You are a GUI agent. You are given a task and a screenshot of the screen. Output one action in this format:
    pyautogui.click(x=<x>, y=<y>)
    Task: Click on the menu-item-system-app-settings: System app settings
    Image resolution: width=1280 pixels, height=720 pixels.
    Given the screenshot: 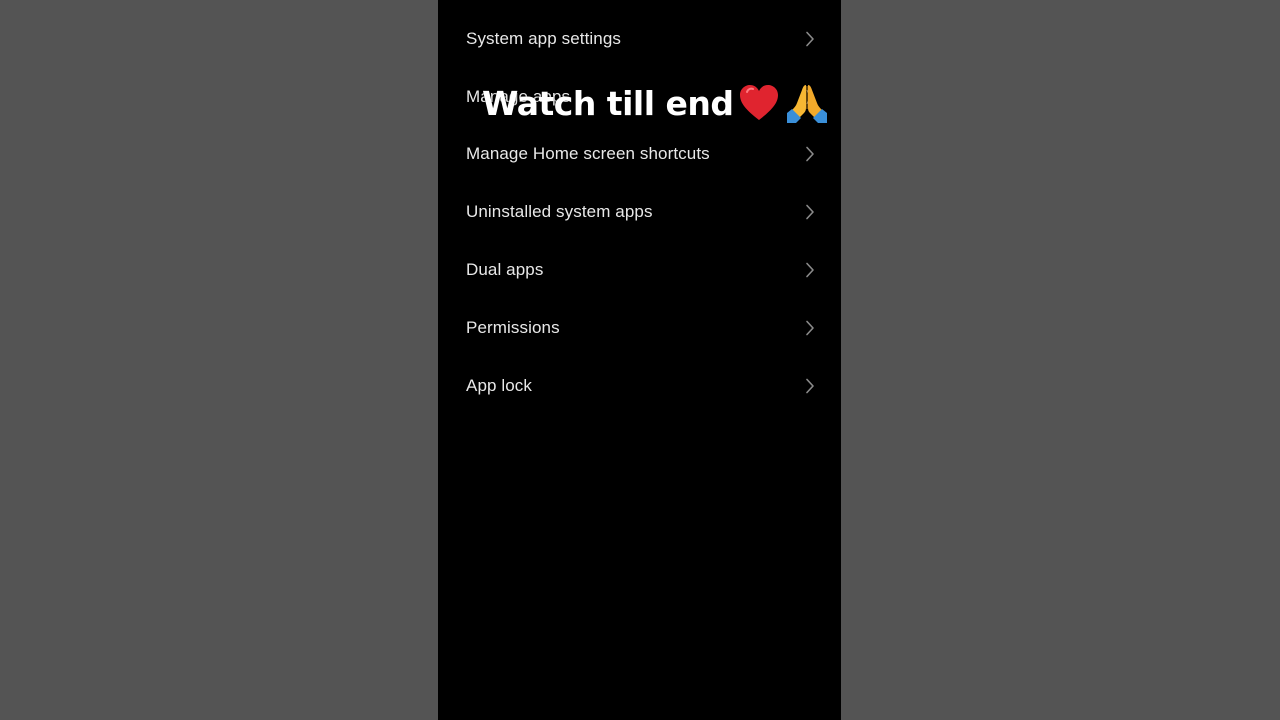 What is the action you would take?
    pyautogui.click(x=639, y=39)
    